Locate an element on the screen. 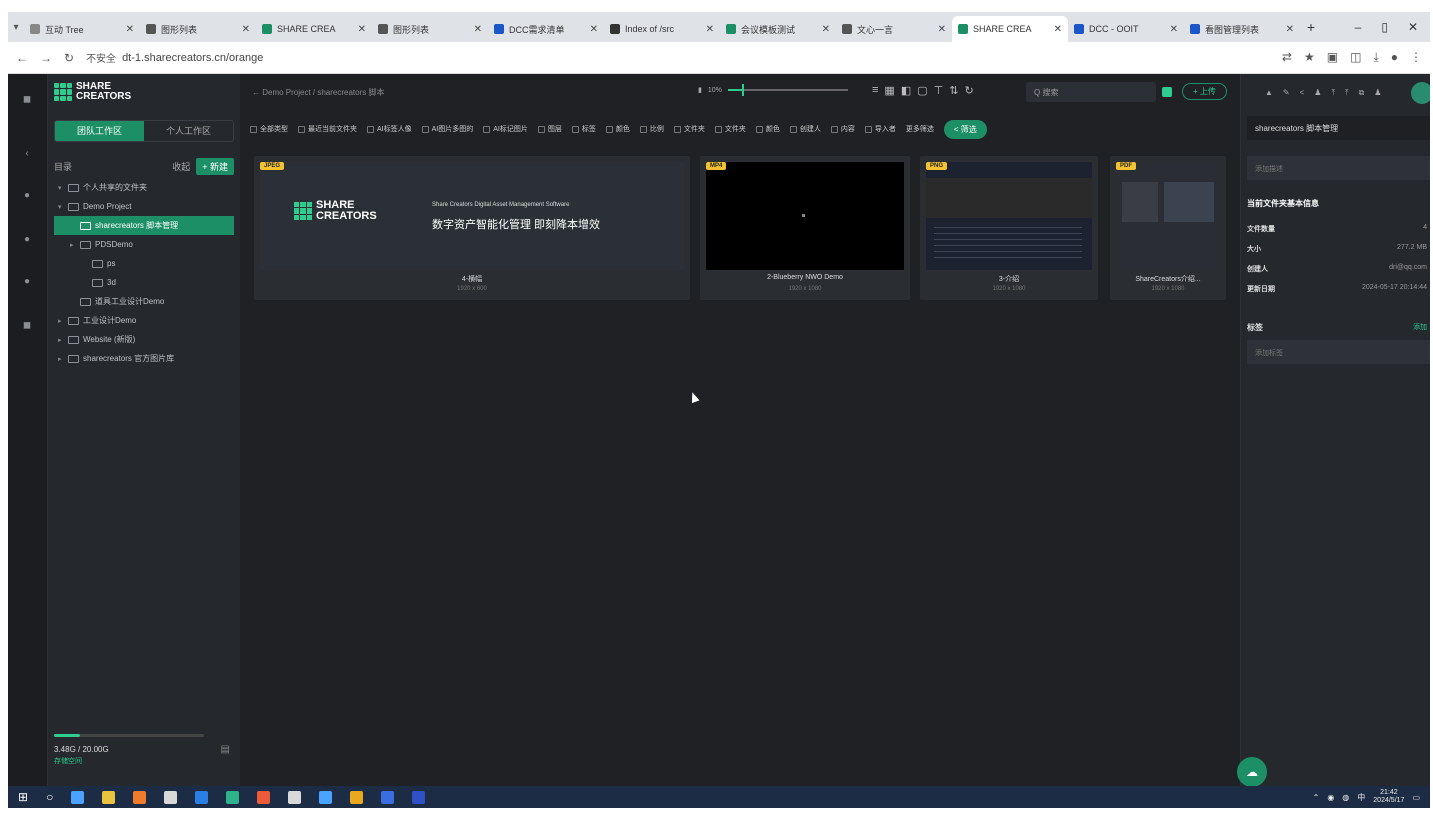 This screenshot has width=1433, height=814. upload-icon: ⤒ is located at coordinates (1333, 93).